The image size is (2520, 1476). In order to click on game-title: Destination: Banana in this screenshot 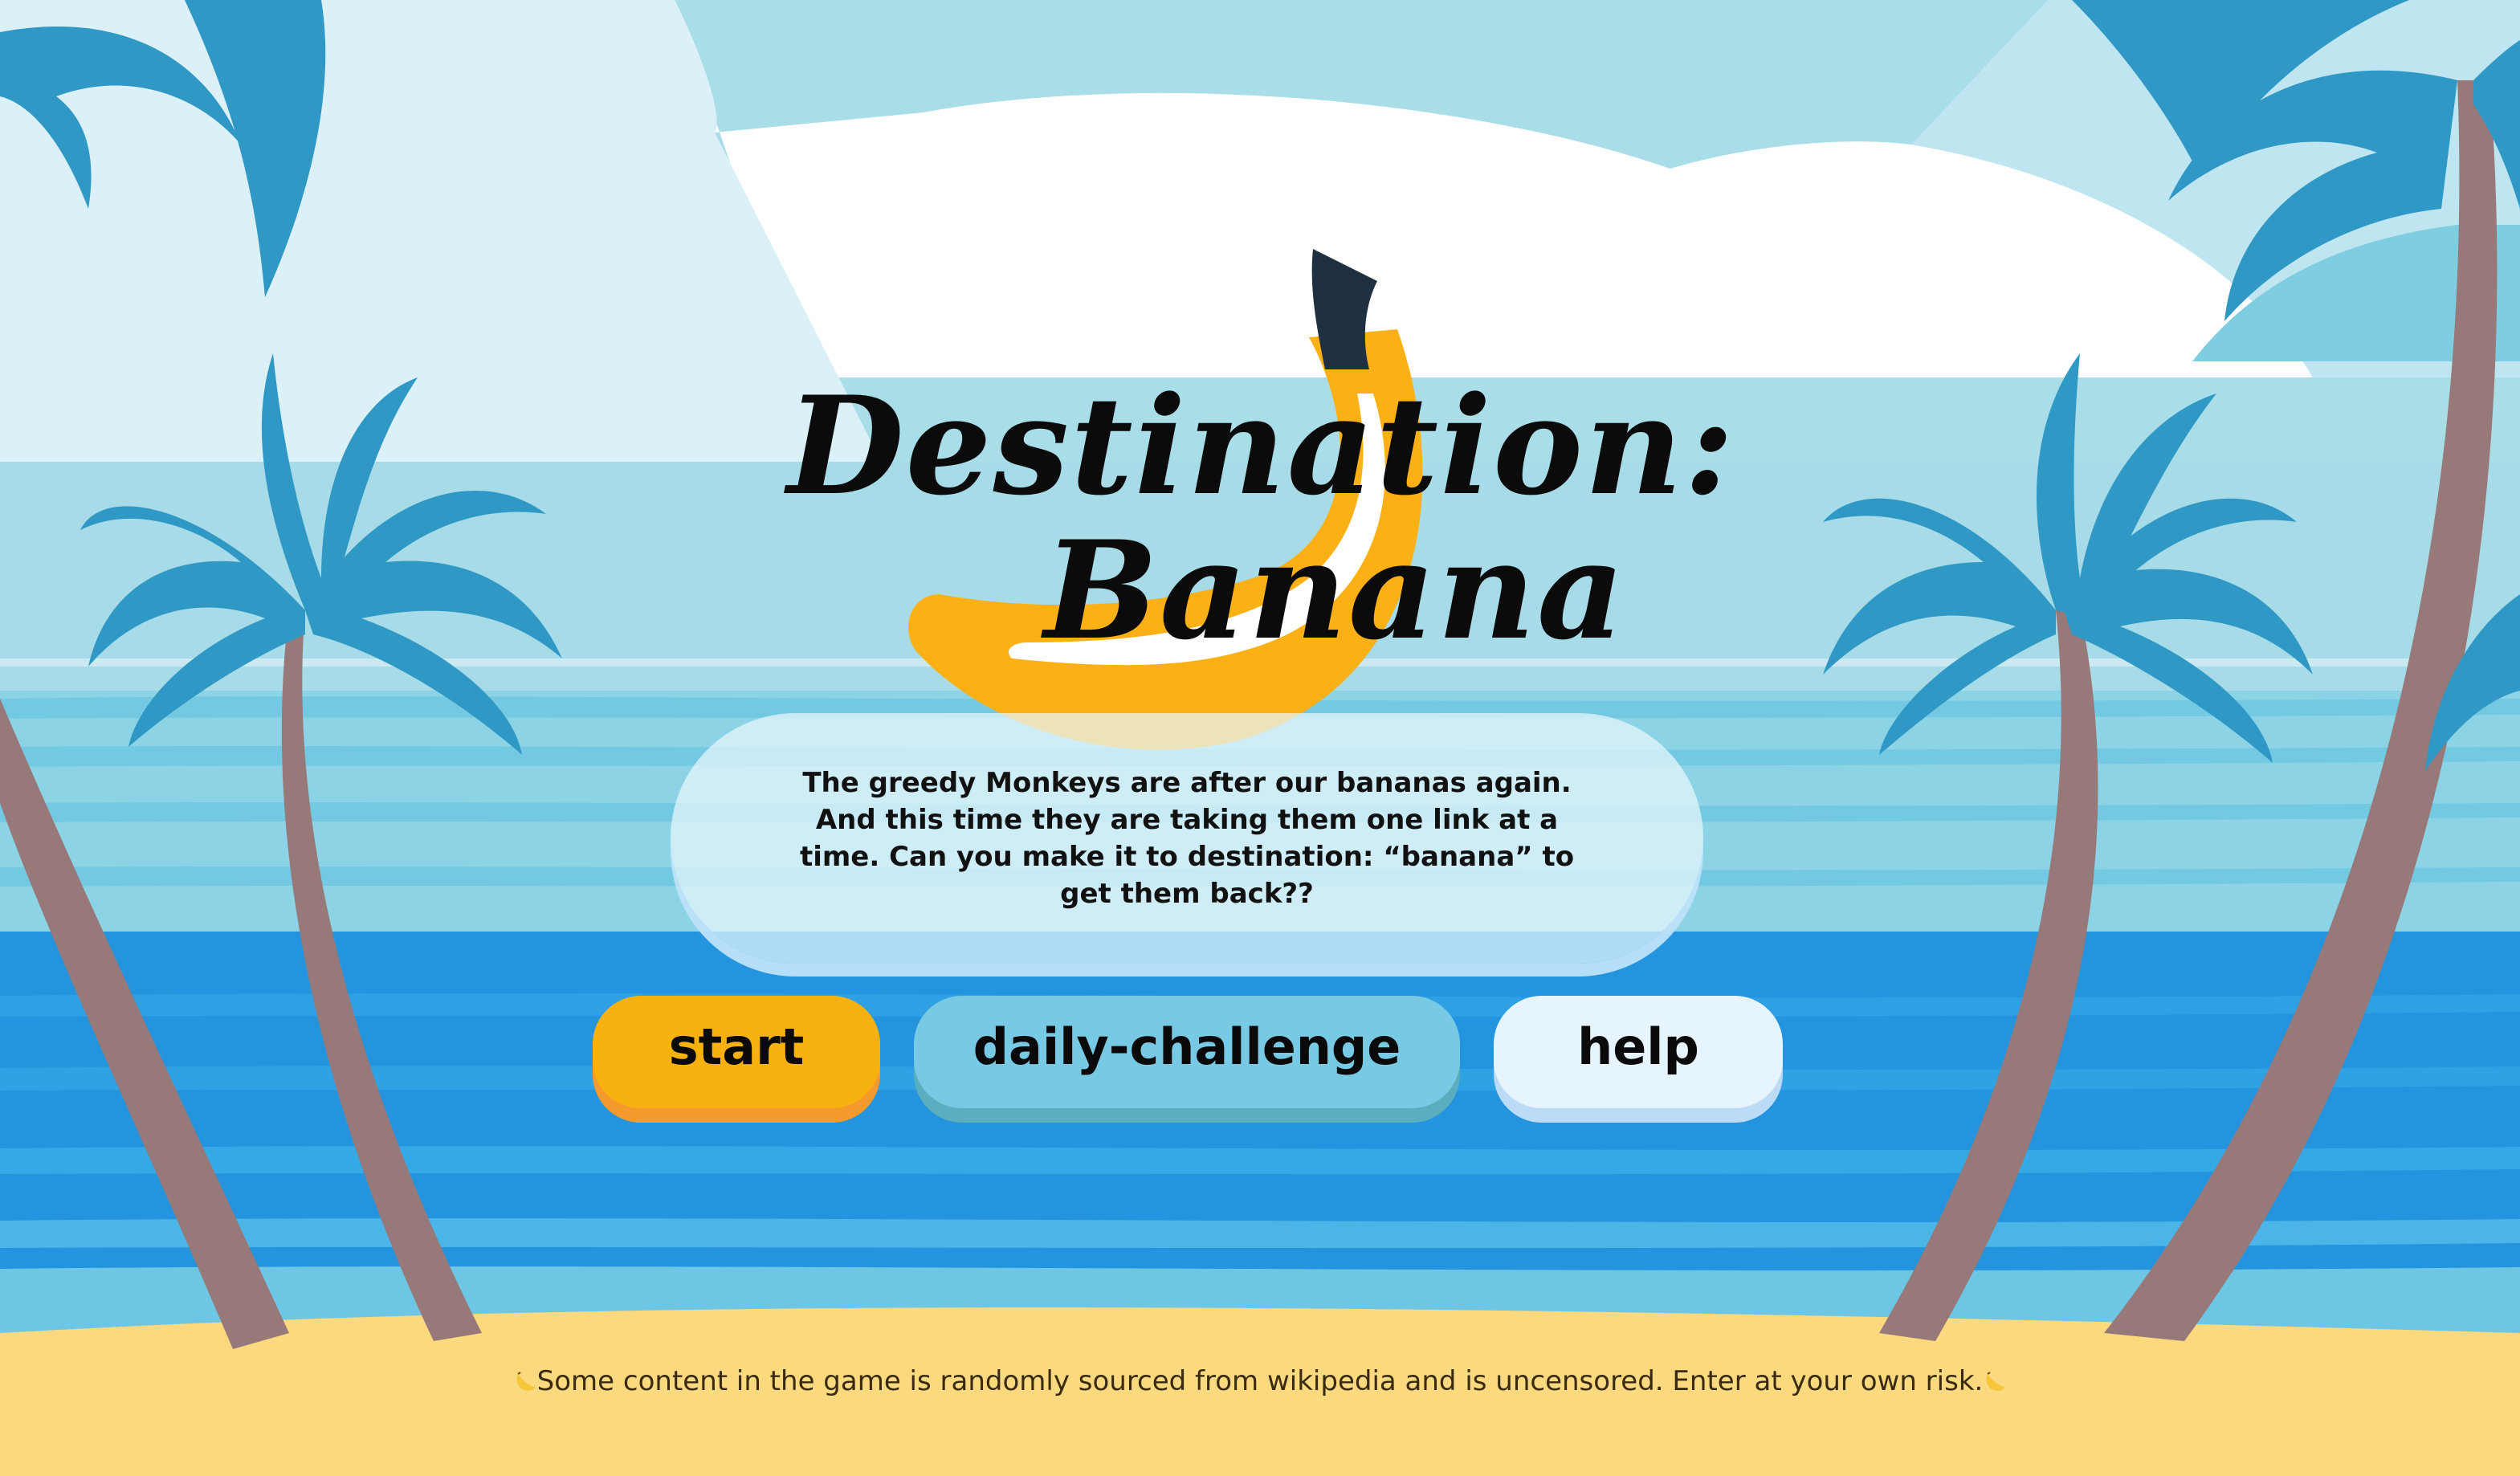, I will do `click(1252, 518)`.